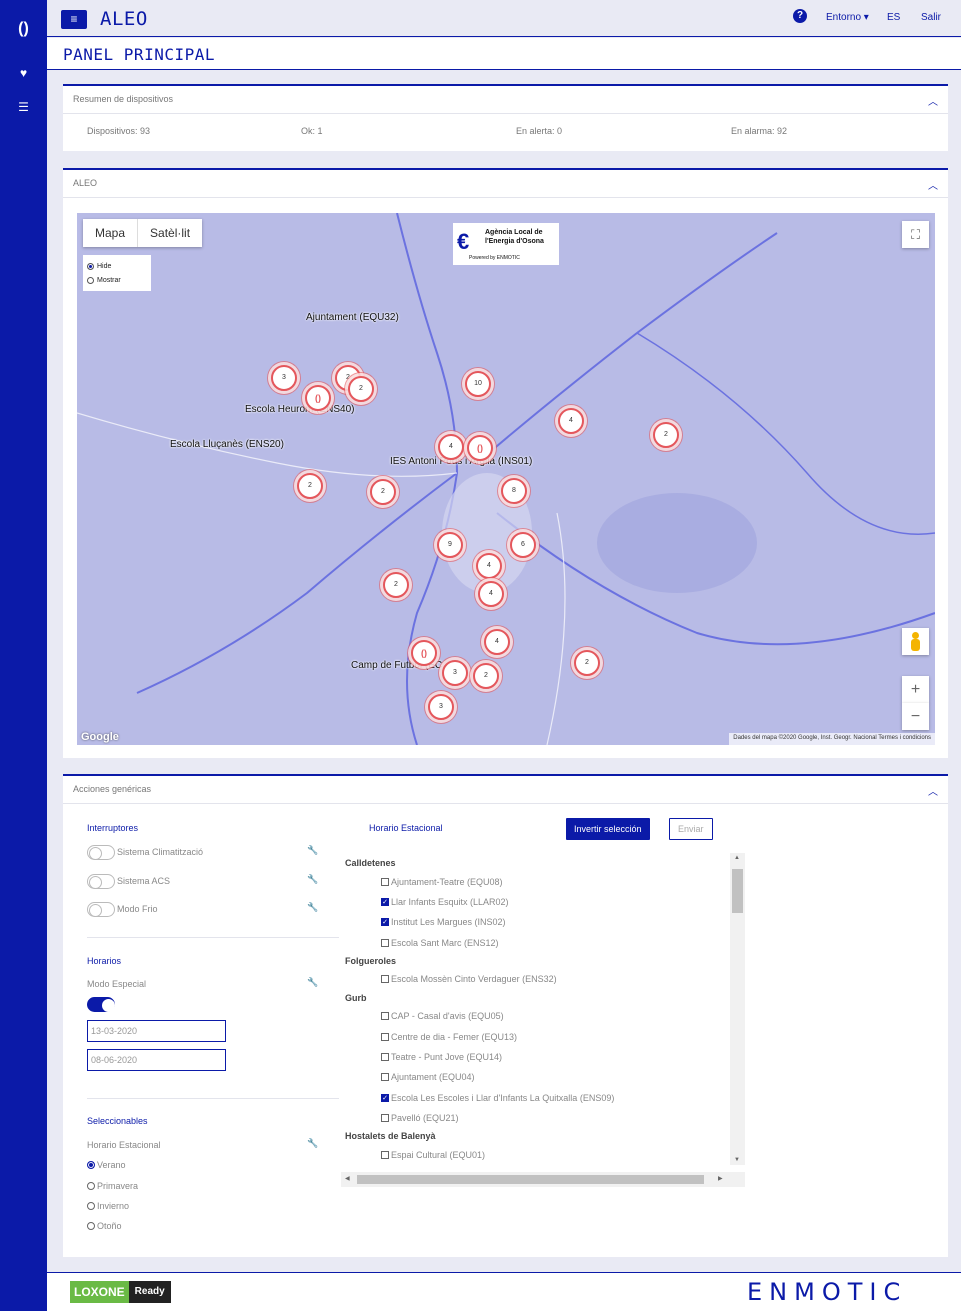  What do you see at coordinates (737, 1009) in the screenshot?
I see `vertical-scrollbar: ▲ ▼` at bounding box center [737, 1009].